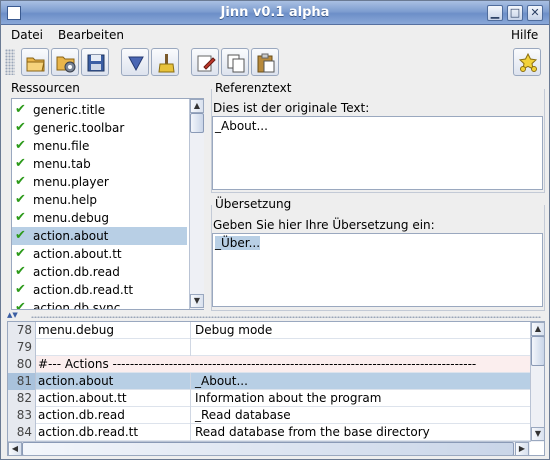 The width and height of the screenshot is (550, 460). I want to click on window-title: Jinn v0.1 alpha, so click(275, 12).